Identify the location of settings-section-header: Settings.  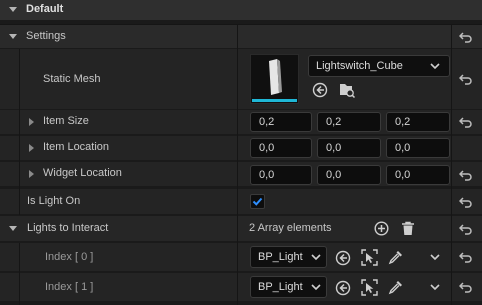
(241, 36).